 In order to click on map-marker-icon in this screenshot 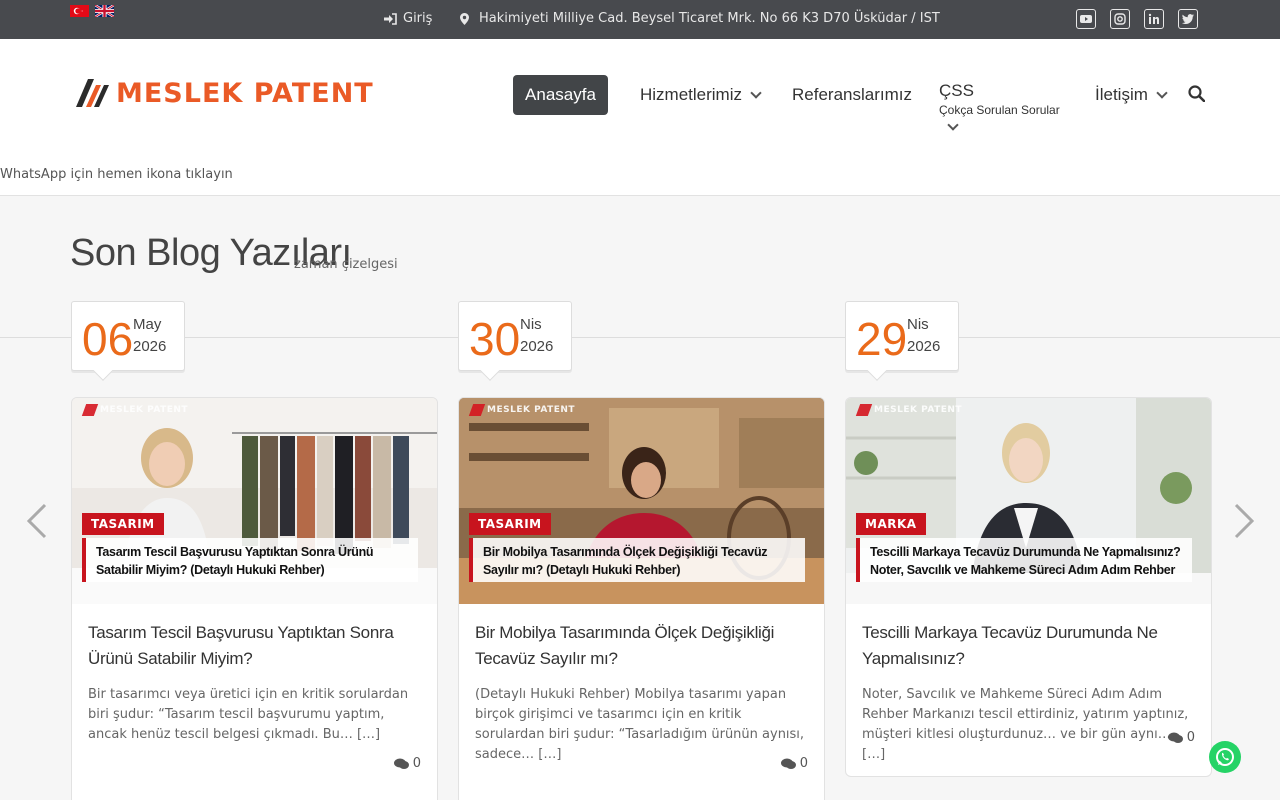, I will do `click(464, 18)`.